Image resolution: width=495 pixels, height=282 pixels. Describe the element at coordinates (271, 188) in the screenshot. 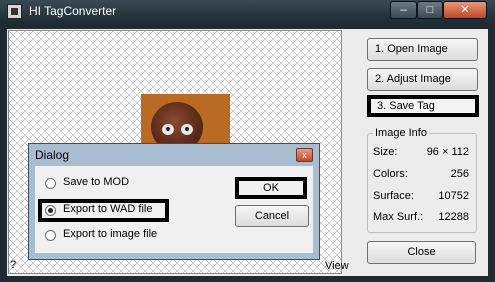

I see `ok-button: OK` at that location.